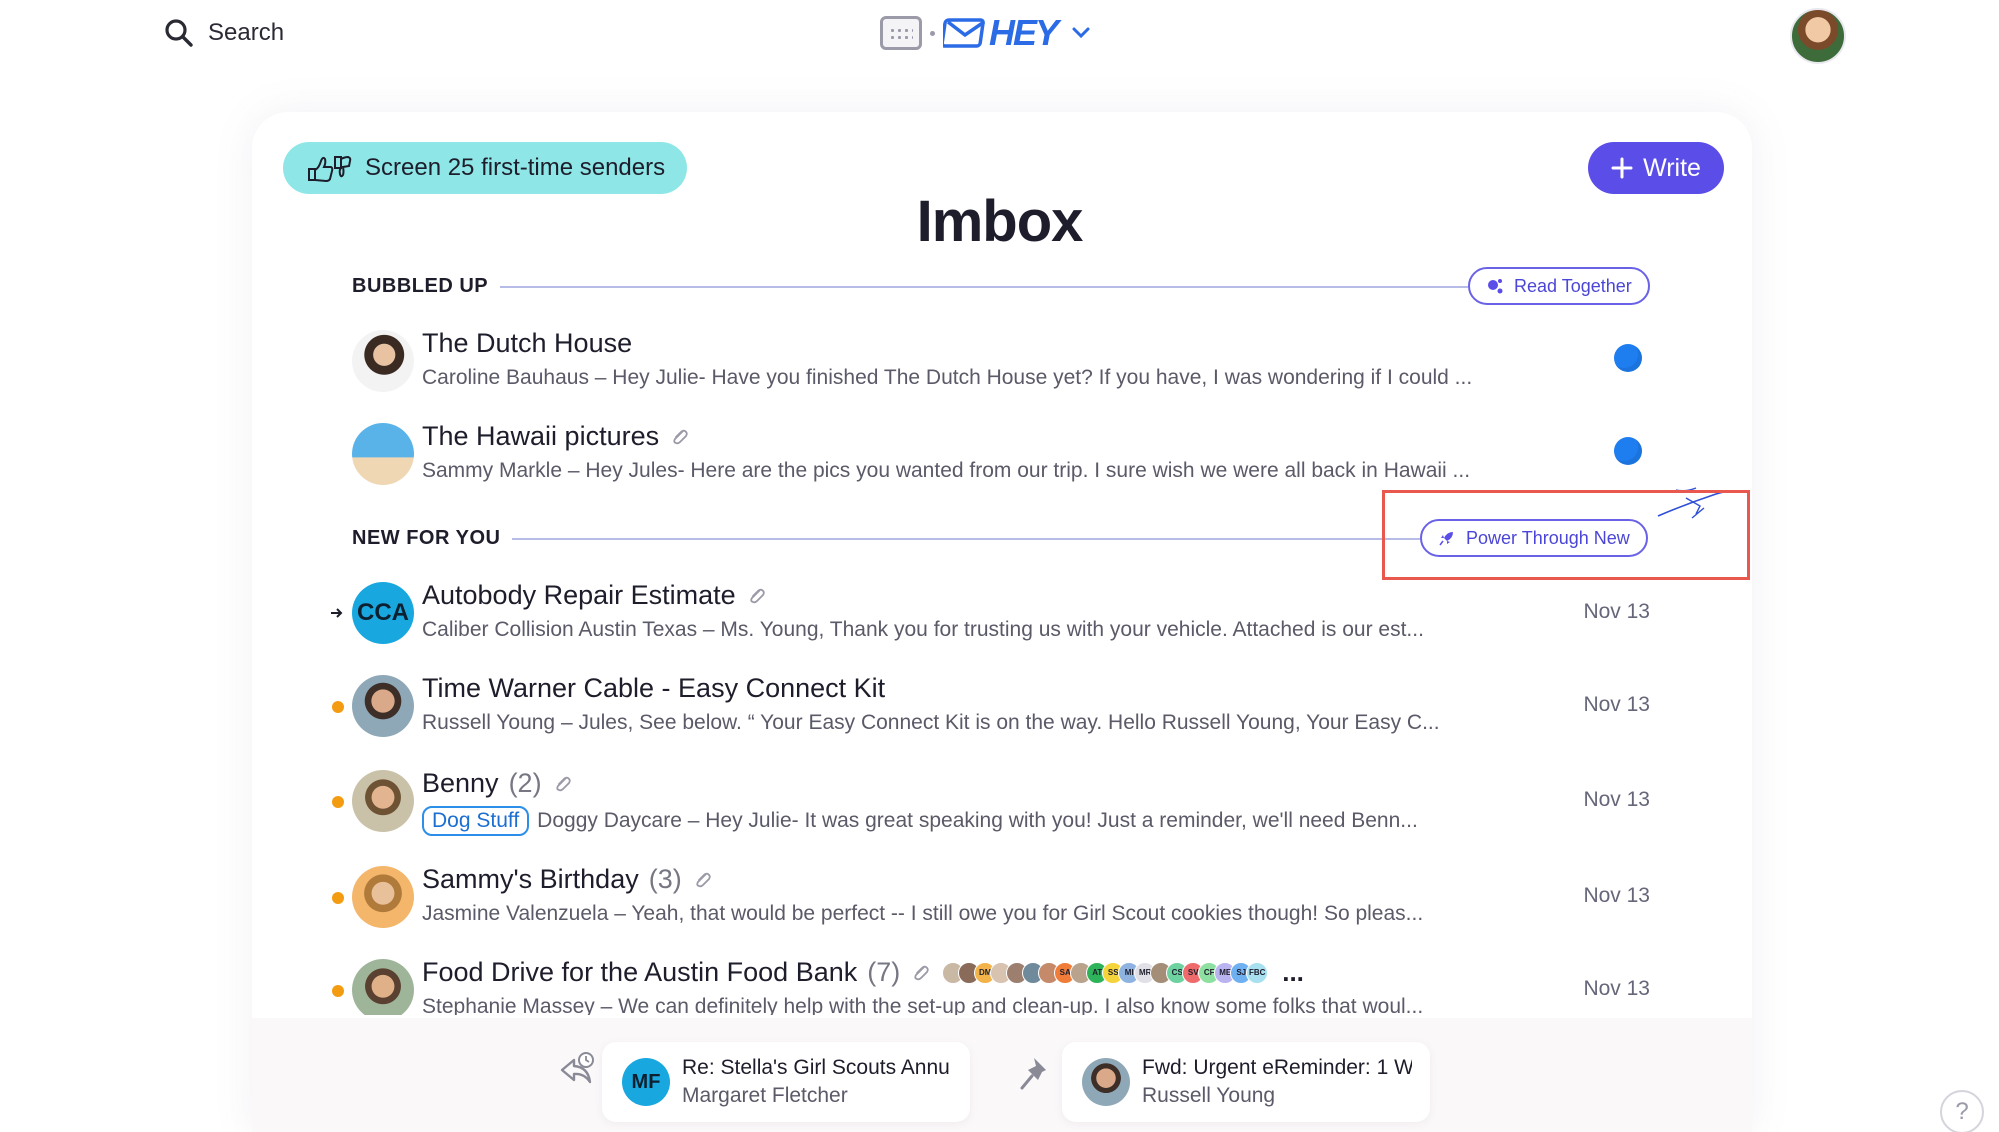 The width and height of the screenshot is (1999, 1132). Describe the element at coordinates (527, 343) in the screenshot. I see `email-subject: The Dutch House` at that location.